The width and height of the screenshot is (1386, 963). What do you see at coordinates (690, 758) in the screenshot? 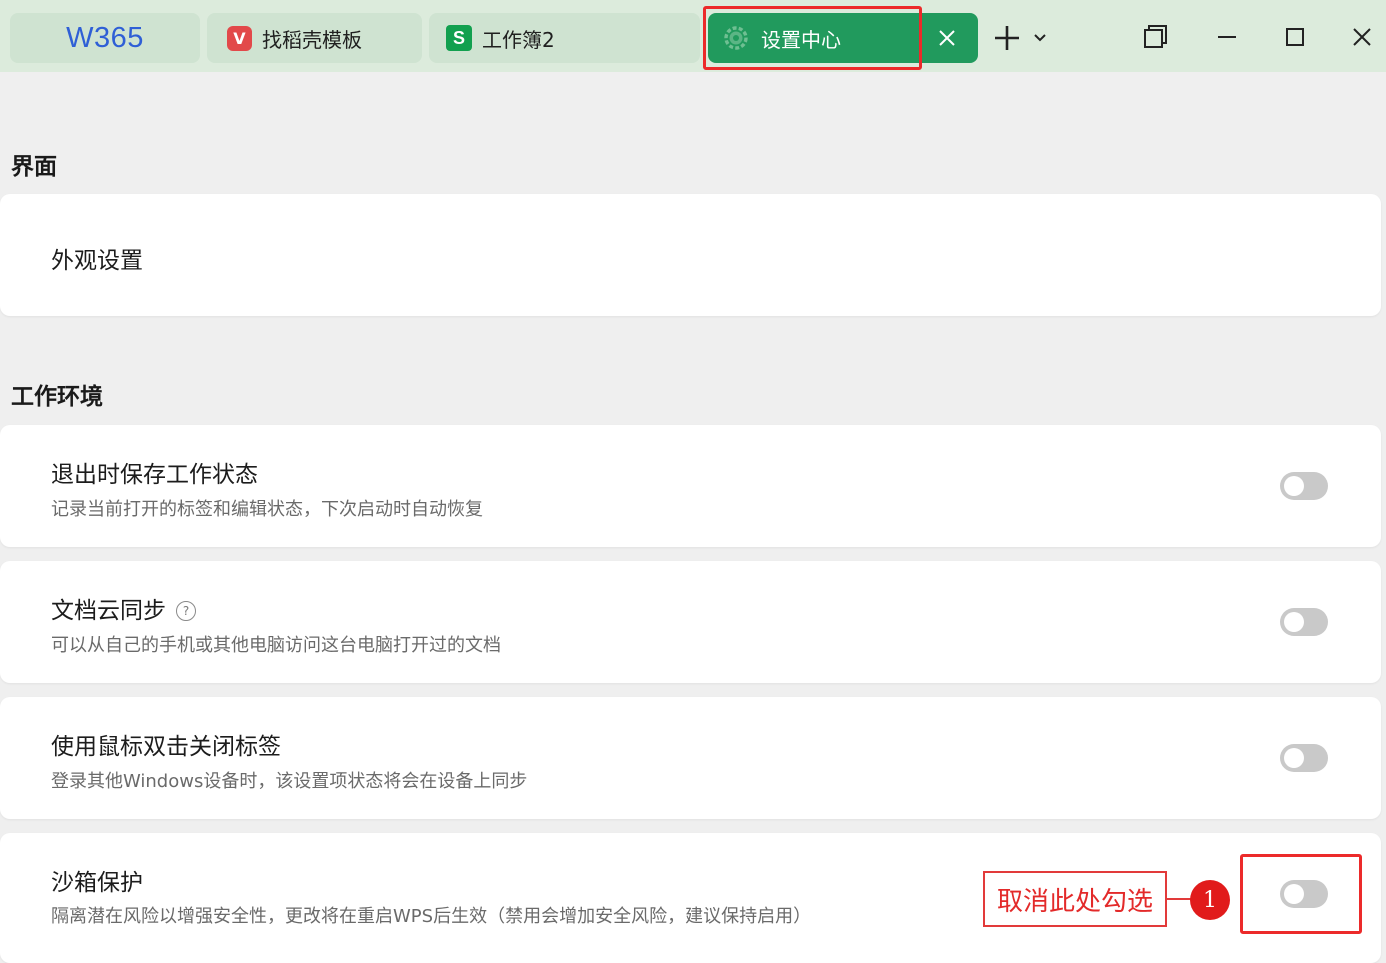
I see `setting-card-dblclick-close: 使用鼠标双击关闭标签 登录其他Windows设备时，该设置项状态将会在设备上同步` at bounding box center [690, 758].